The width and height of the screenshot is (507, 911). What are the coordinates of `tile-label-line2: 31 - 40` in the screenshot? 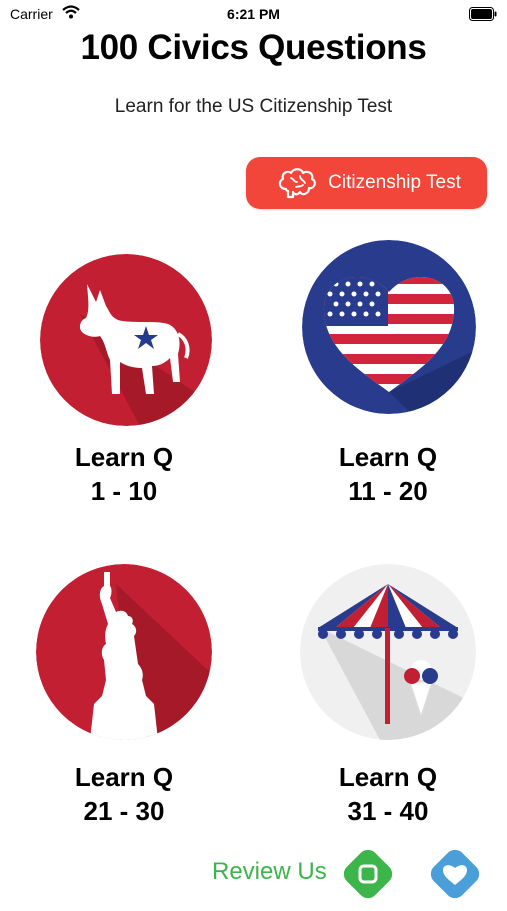 It's located at (388, 811).